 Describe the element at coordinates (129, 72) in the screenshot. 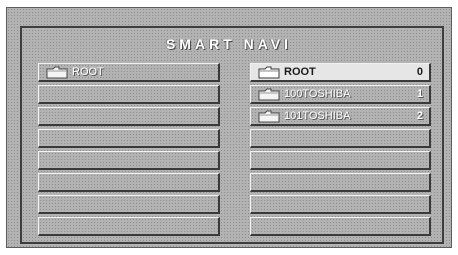

I see `left-list-item-root: ROOT` at that location.